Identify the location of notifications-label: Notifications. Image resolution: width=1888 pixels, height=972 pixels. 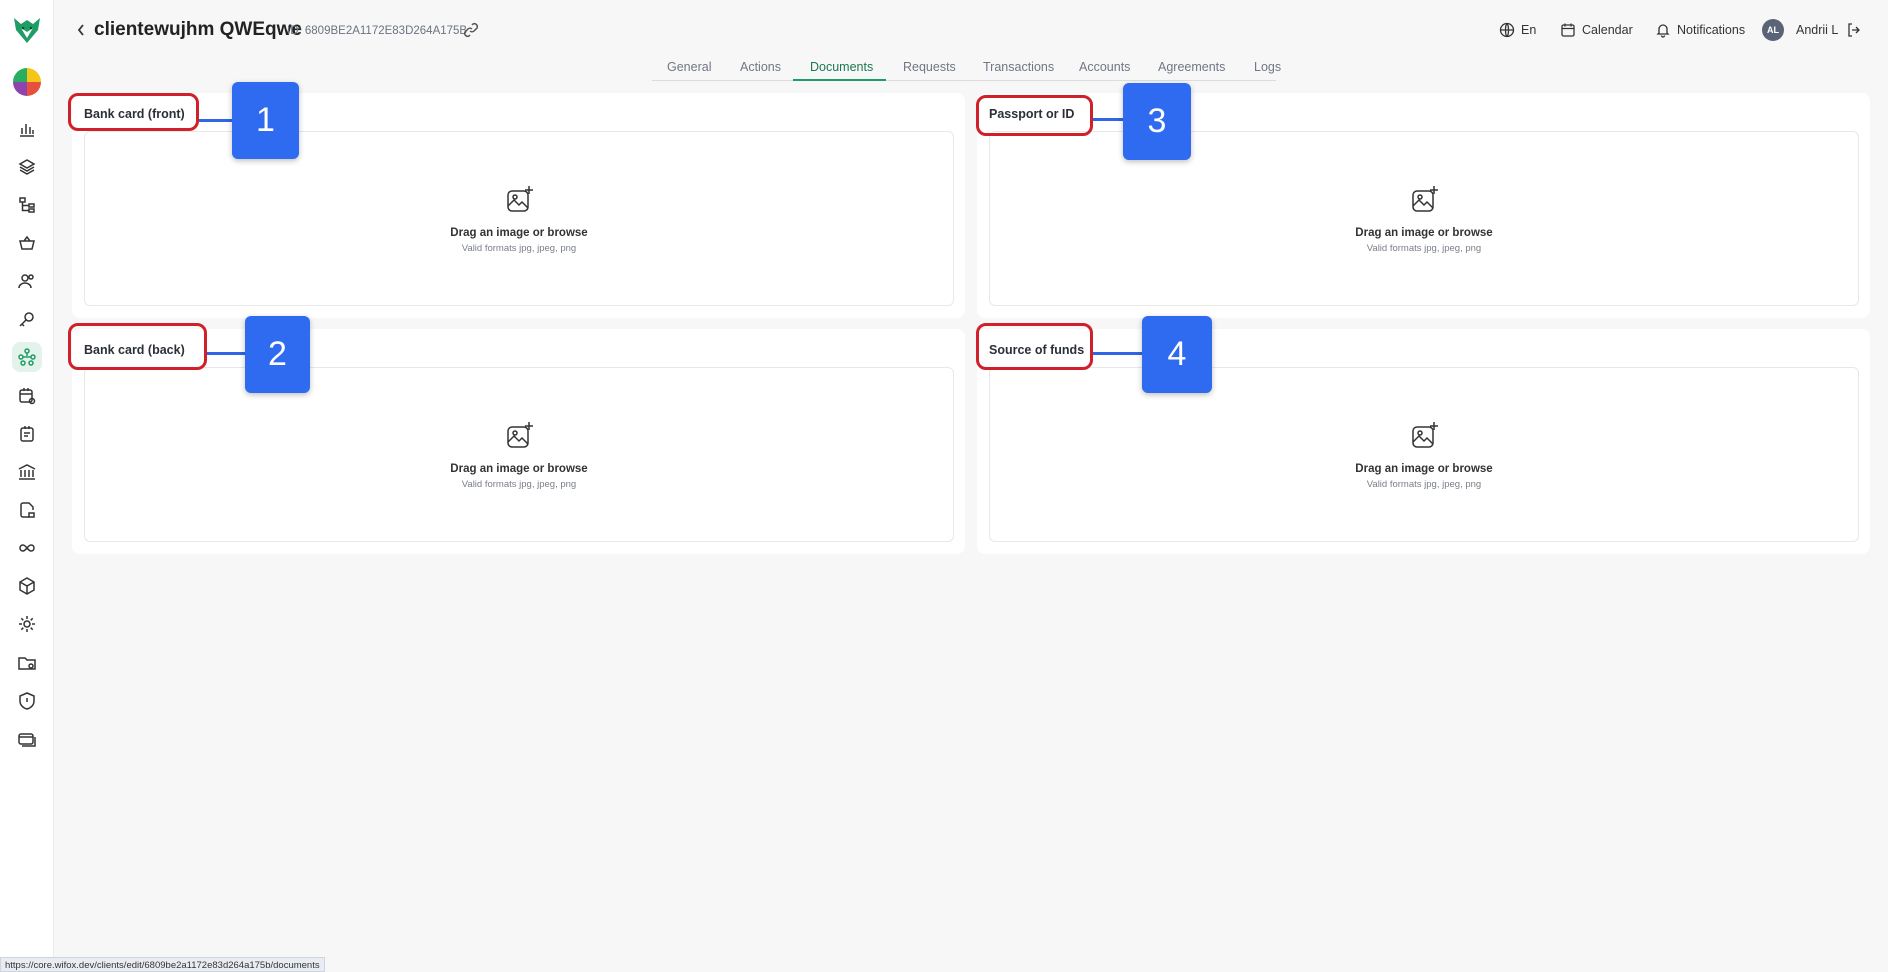
(1711, 30).